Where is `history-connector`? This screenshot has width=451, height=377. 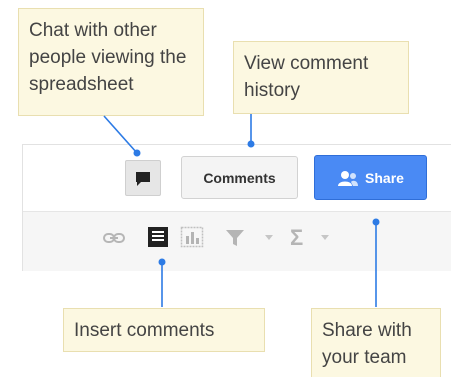
history-connector is located at coordinates (251, 131).